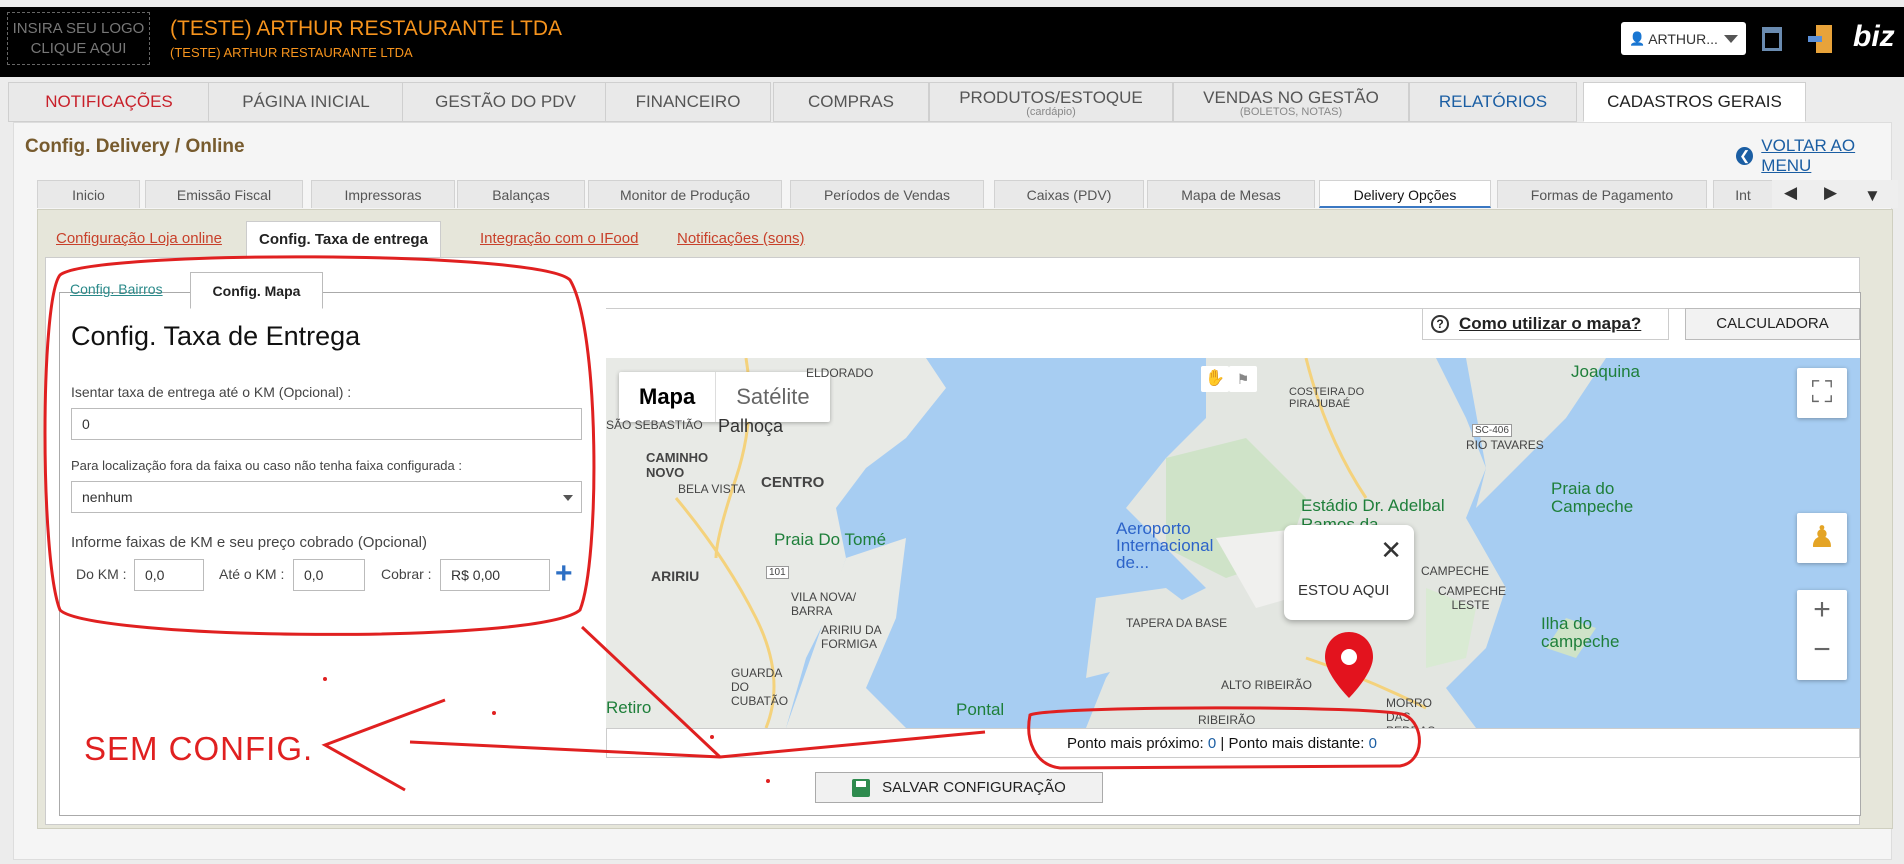 The image size is (1904, 864). Describe the element at coordinates (1872, 196) in the screenshot. I see `chevron-down-icon: ▼` at that location.